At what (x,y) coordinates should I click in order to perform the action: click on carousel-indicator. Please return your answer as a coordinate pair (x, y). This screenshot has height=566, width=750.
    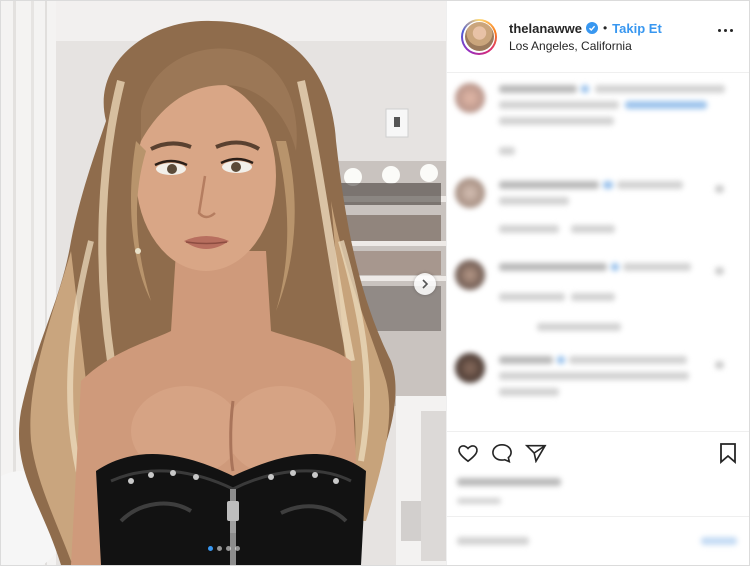
    Looking at the image, I should click on (223, 548).